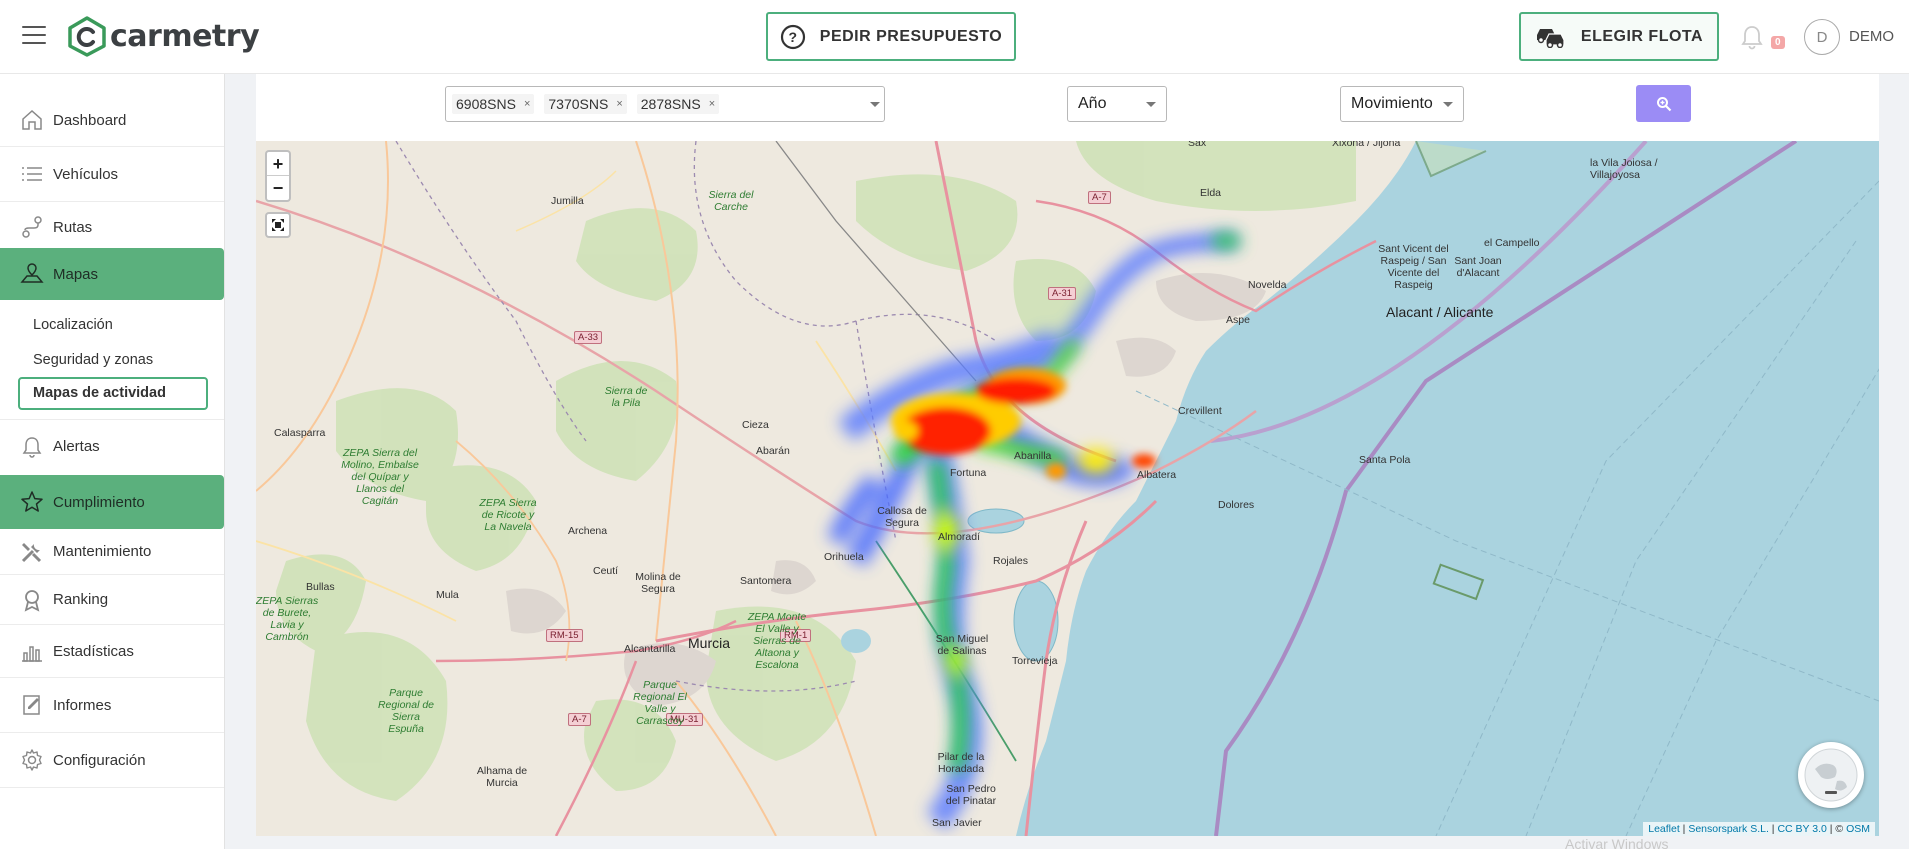 The height and width of the screenshot is (849, 1909). I want to click on list-icon, so click(32, 174).